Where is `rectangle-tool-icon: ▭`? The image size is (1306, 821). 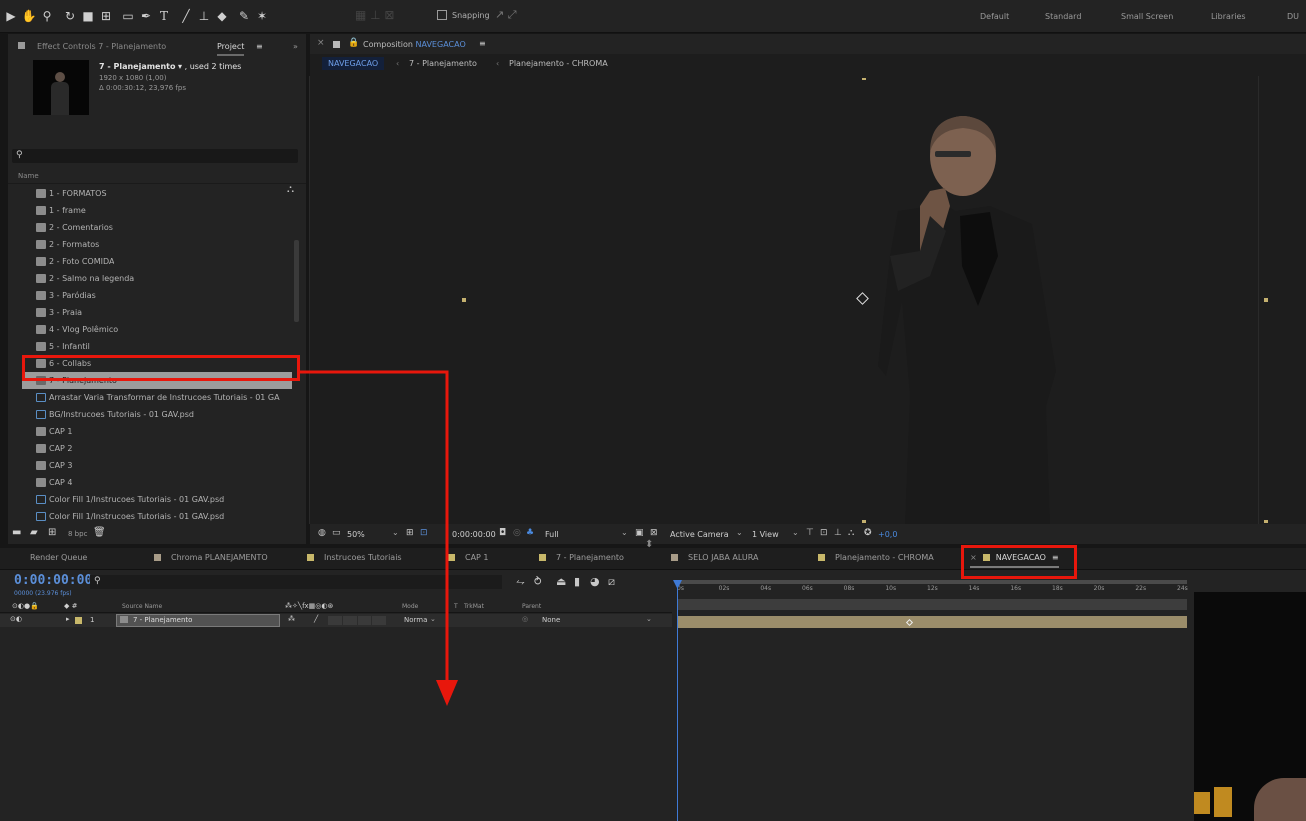 rectangle-tool-icon: ▭ is located at coordinates (128, 16).